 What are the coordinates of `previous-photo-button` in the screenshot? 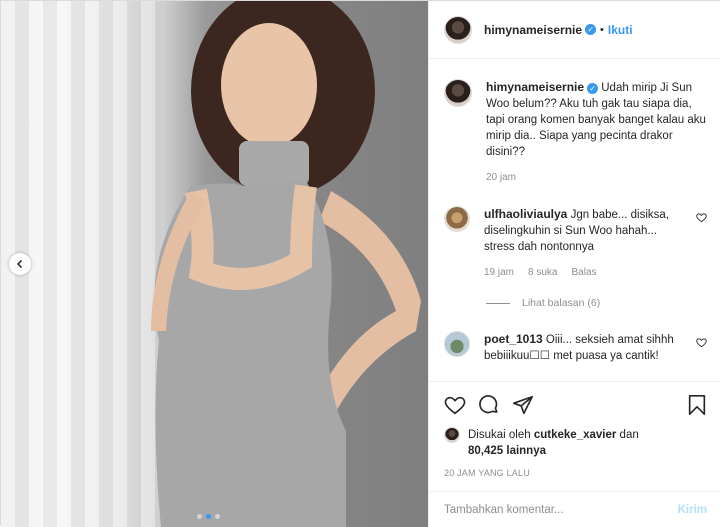 It's located at (20, 264).